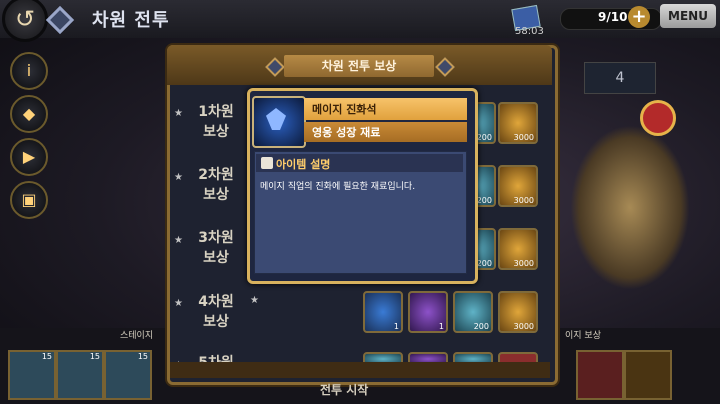  I want to click on diamond-icon: ◆, so click(29, 113).